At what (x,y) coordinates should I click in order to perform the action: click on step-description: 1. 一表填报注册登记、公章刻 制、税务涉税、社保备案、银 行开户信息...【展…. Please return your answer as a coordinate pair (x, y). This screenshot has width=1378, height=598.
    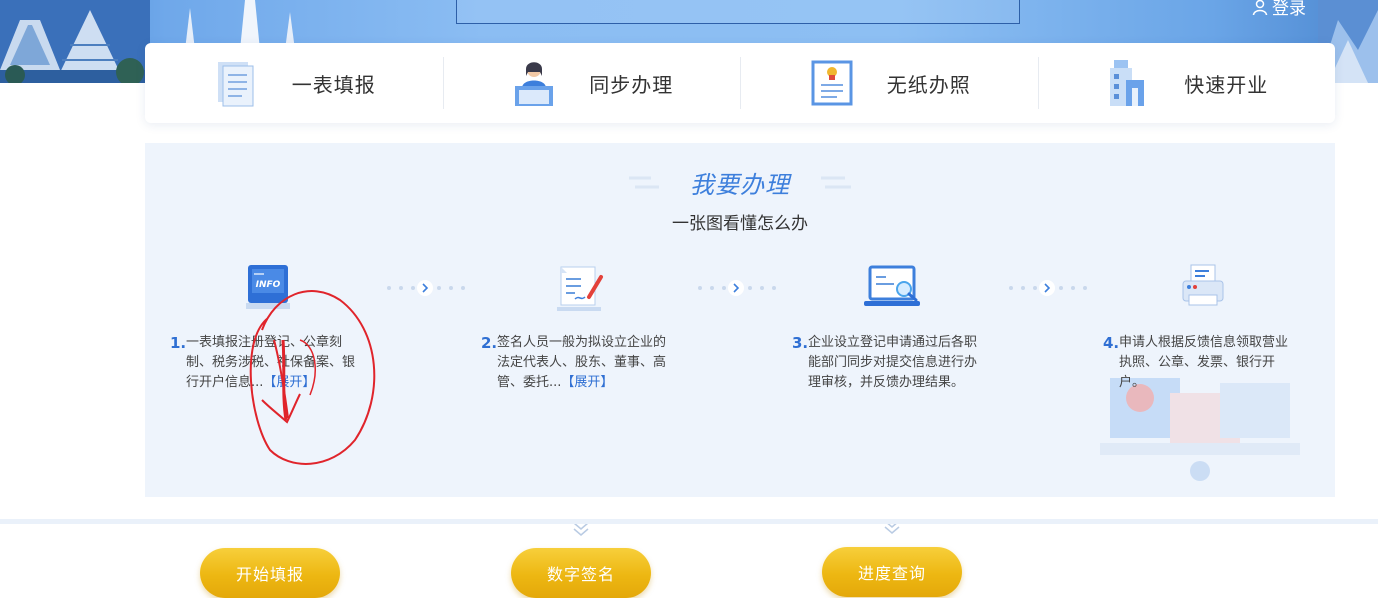
    Looking at the image, I should click on (277, 363).